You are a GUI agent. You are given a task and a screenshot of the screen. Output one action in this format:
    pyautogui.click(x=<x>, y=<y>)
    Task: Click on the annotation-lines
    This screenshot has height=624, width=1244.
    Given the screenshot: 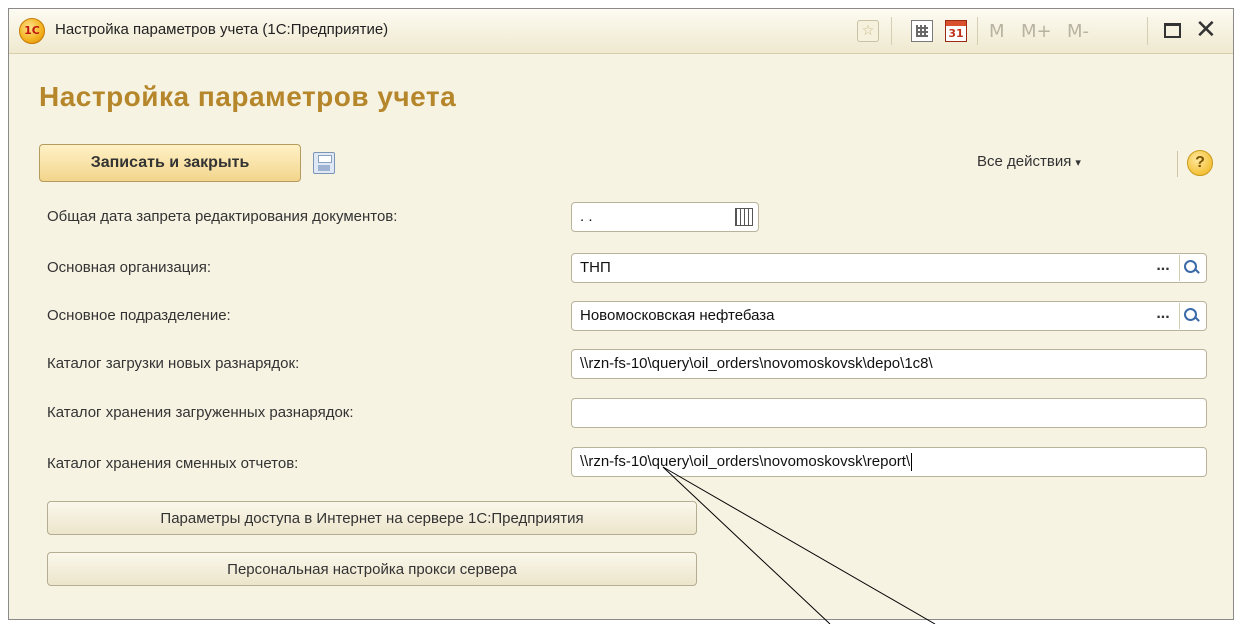 What is the action you would take?
    pyautogui.click(x=799, y=545)
    